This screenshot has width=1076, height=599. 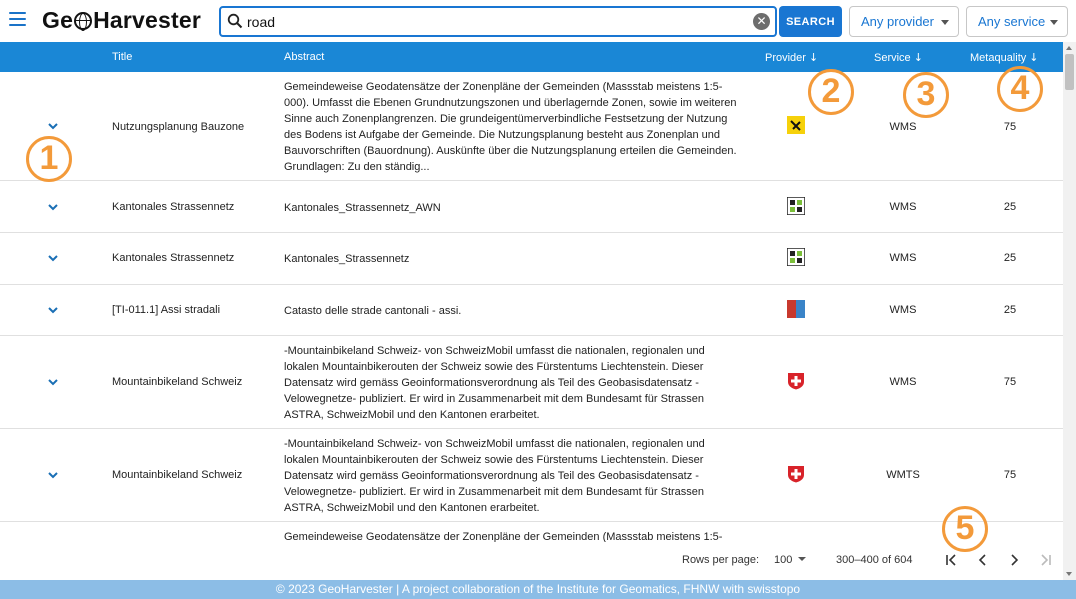 I want to click on service-select: Any service, so click(x=1017, y=21).